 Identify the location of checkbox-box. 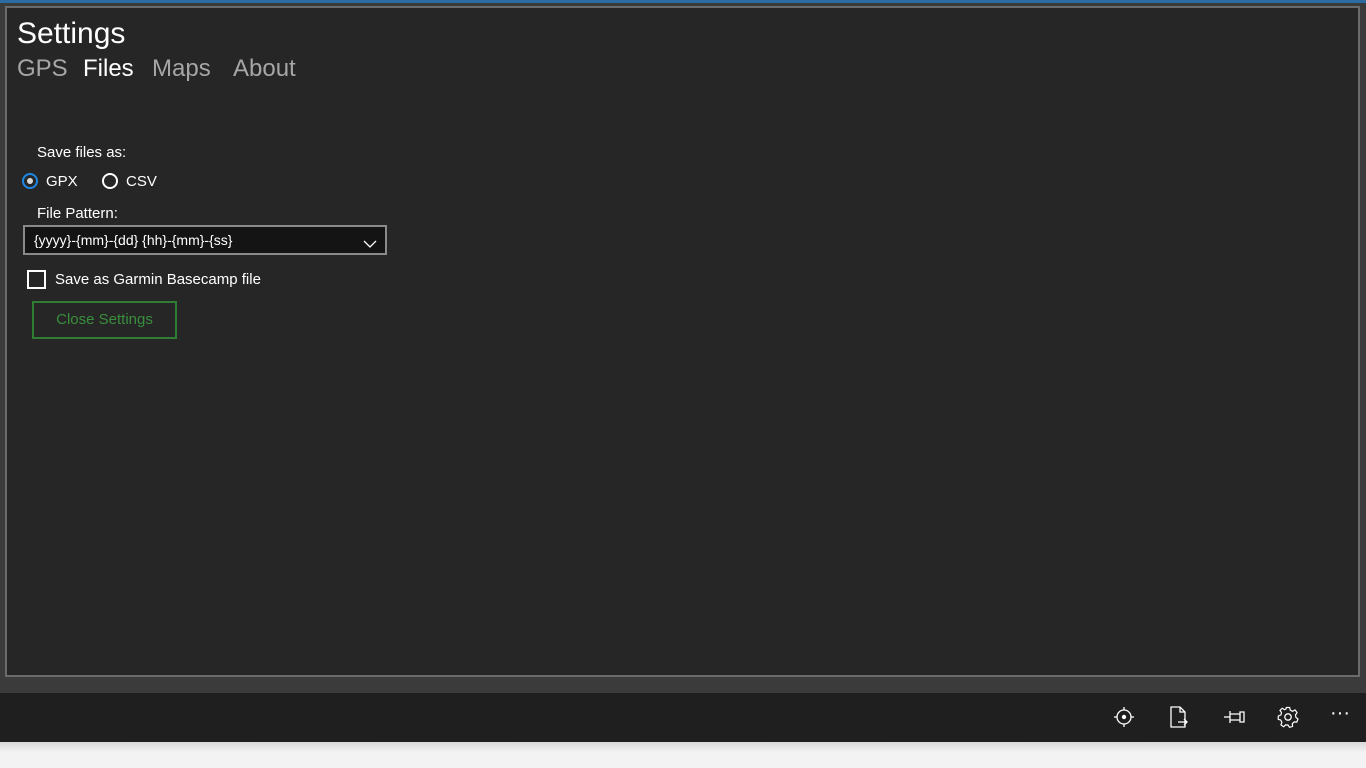
(36, 279).